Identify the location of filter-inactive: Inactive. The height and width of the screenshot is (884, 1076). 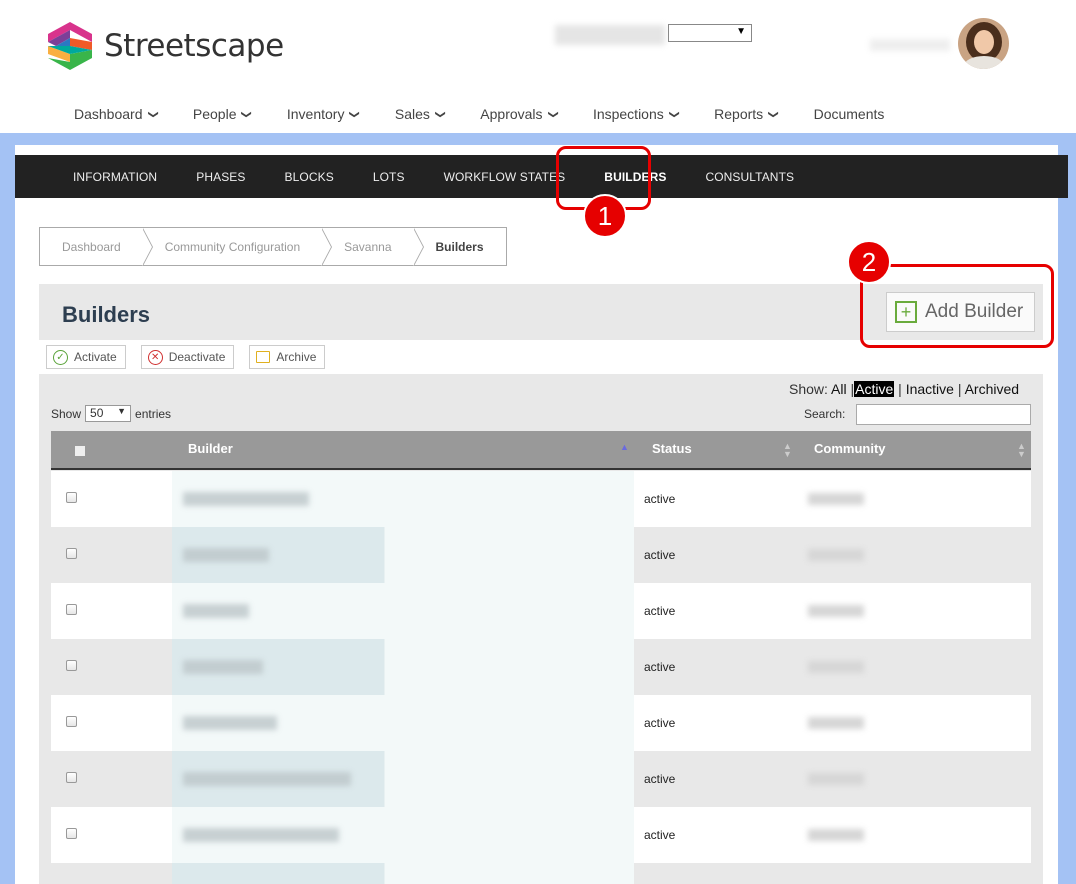
(930, 389).